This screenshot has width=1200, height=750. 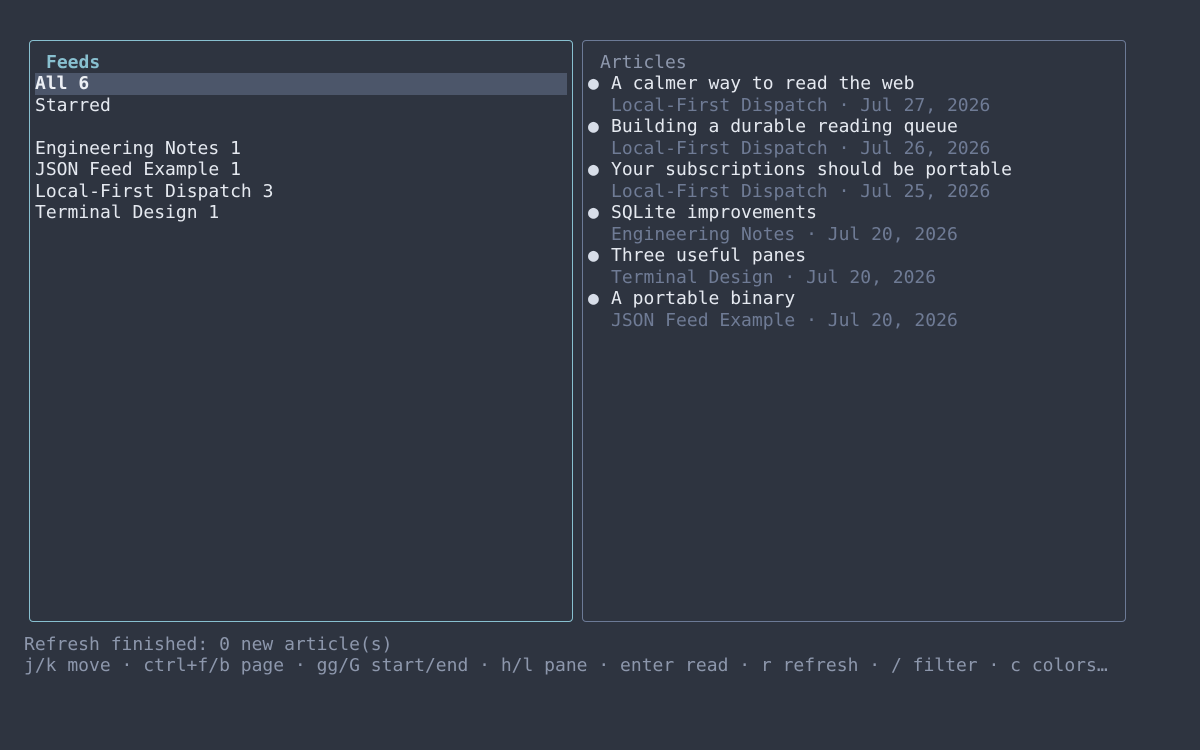 I want to click on article-title: SQLite improvements, so click(x=714, y=212).